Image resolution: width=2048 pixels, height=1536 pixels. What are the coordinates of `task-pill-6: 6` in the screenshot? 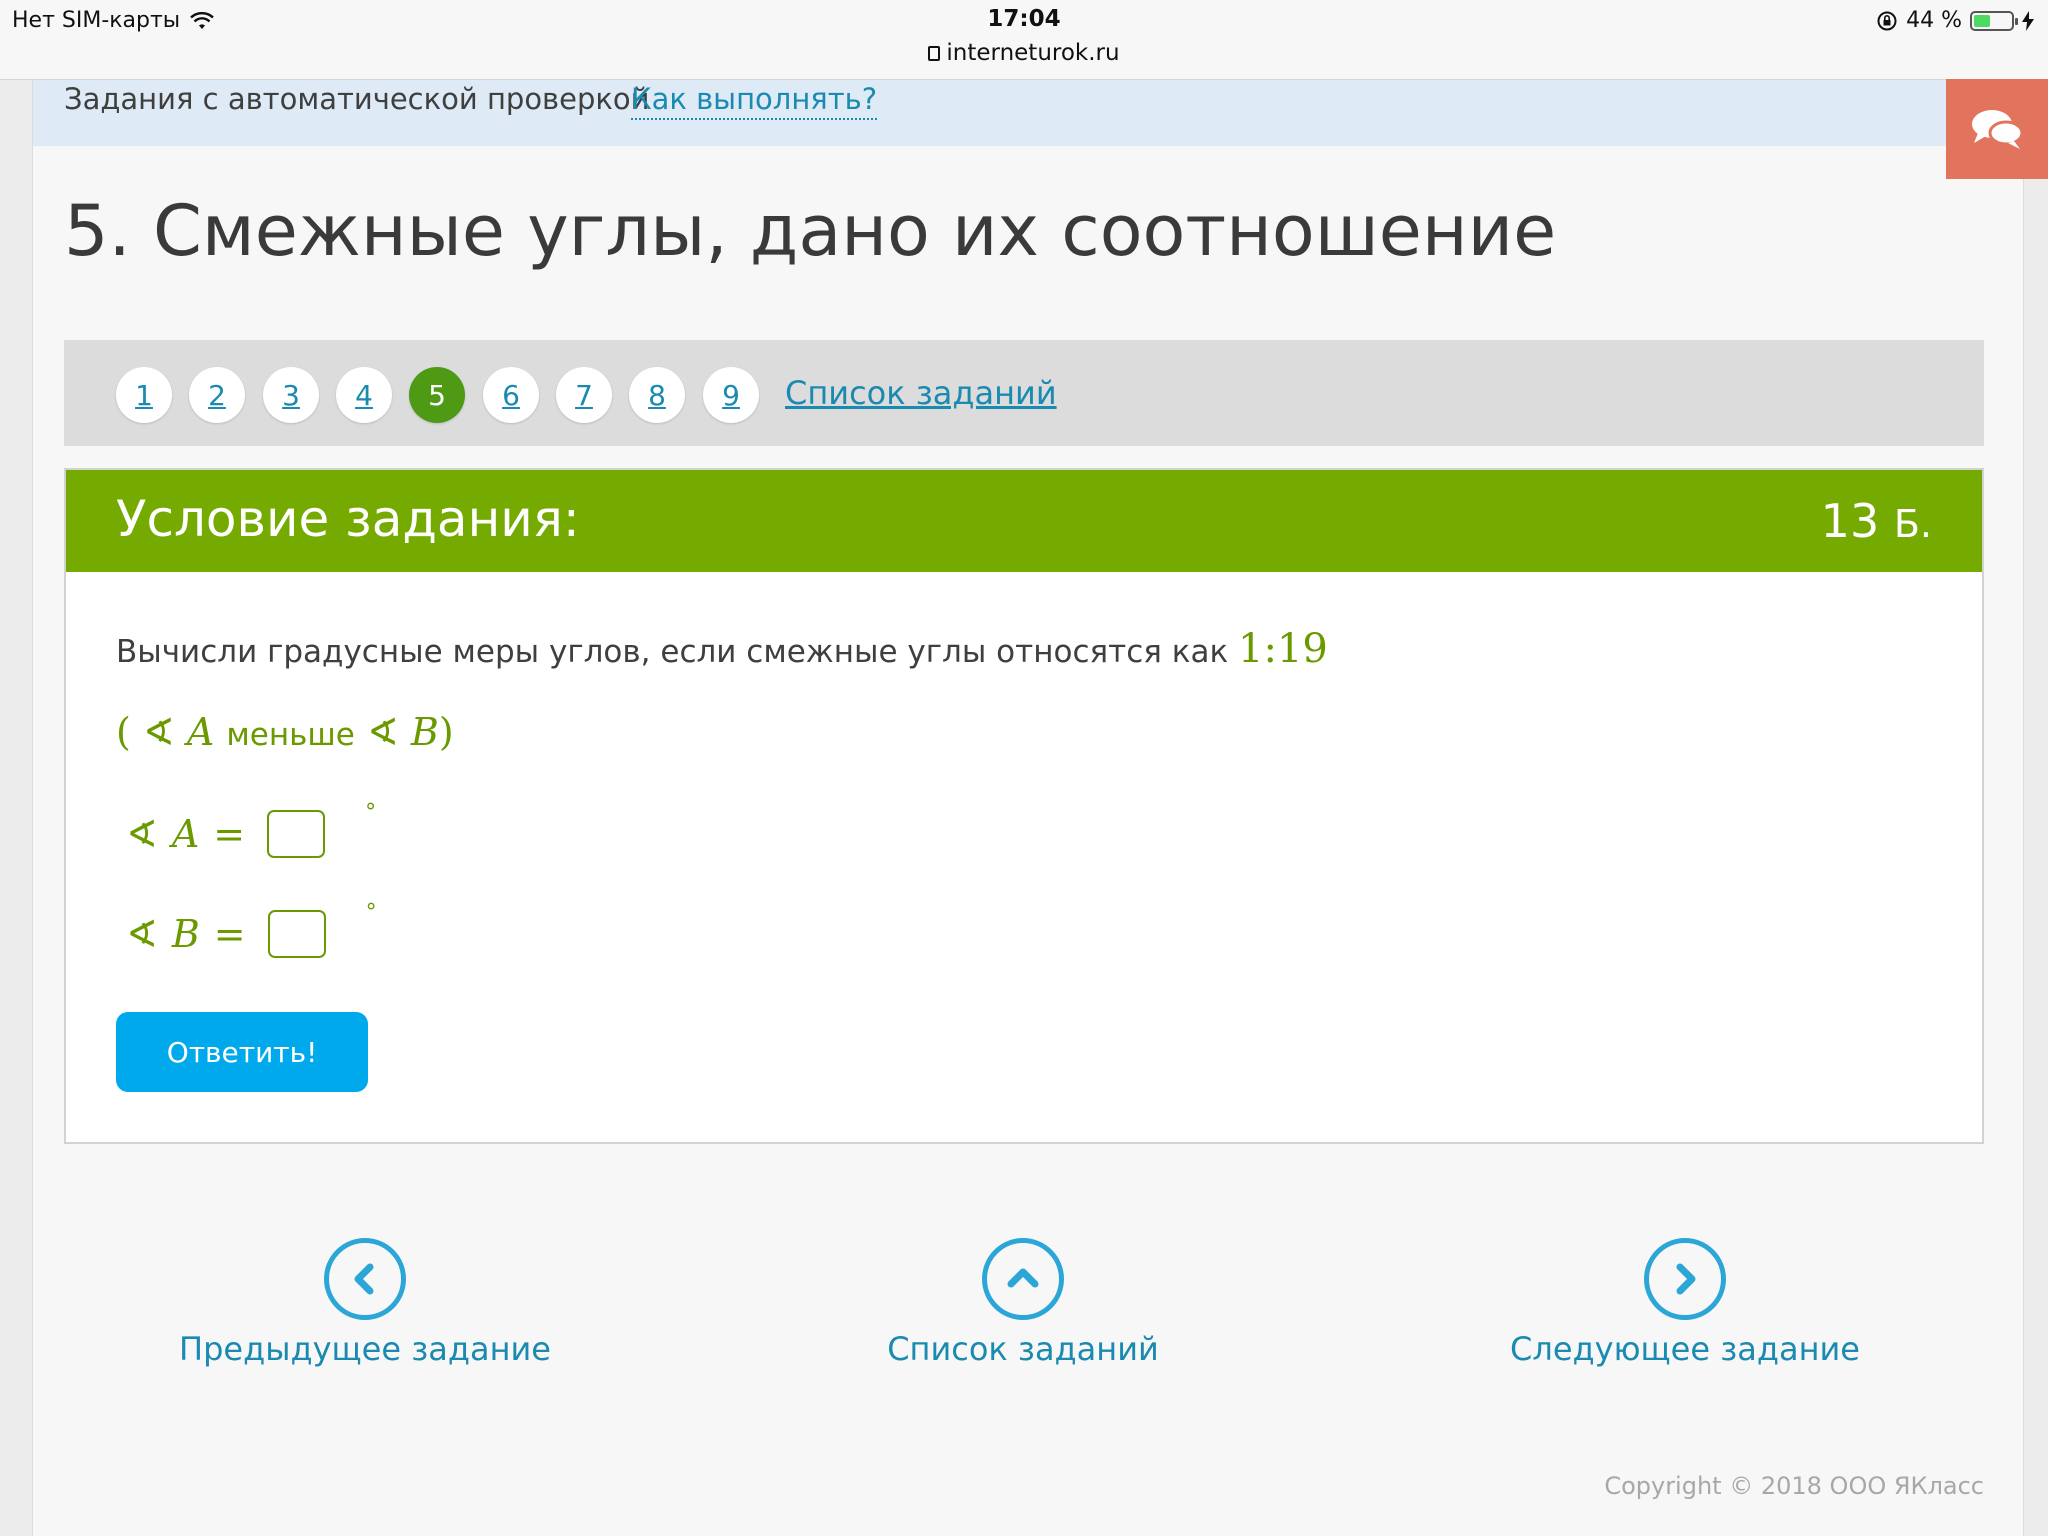 It's located at (511, 395).